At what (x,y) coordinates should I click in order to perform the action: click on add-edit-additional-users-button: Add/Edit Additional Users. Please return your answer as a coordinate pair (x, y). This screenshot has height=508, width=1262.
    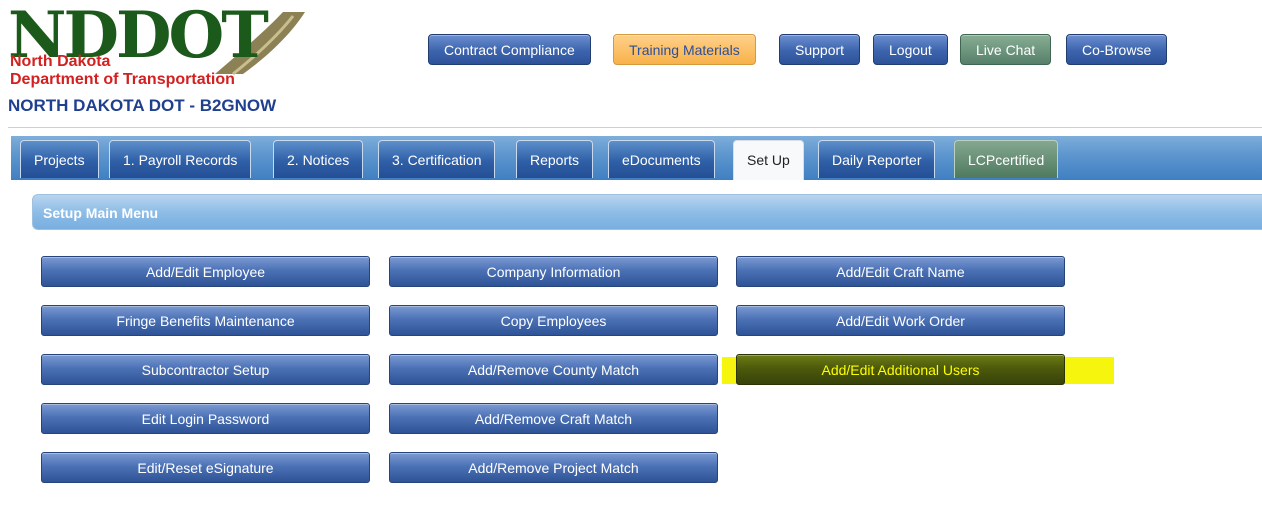
    Looking at the image, I should click on (900, 369).